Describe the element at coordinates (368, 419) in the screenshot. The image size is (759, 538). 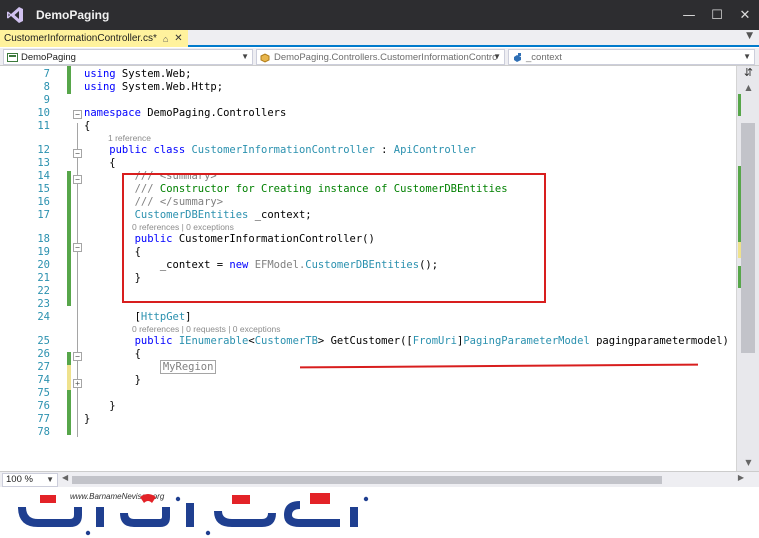
I see `code-line: 77}` at that location.